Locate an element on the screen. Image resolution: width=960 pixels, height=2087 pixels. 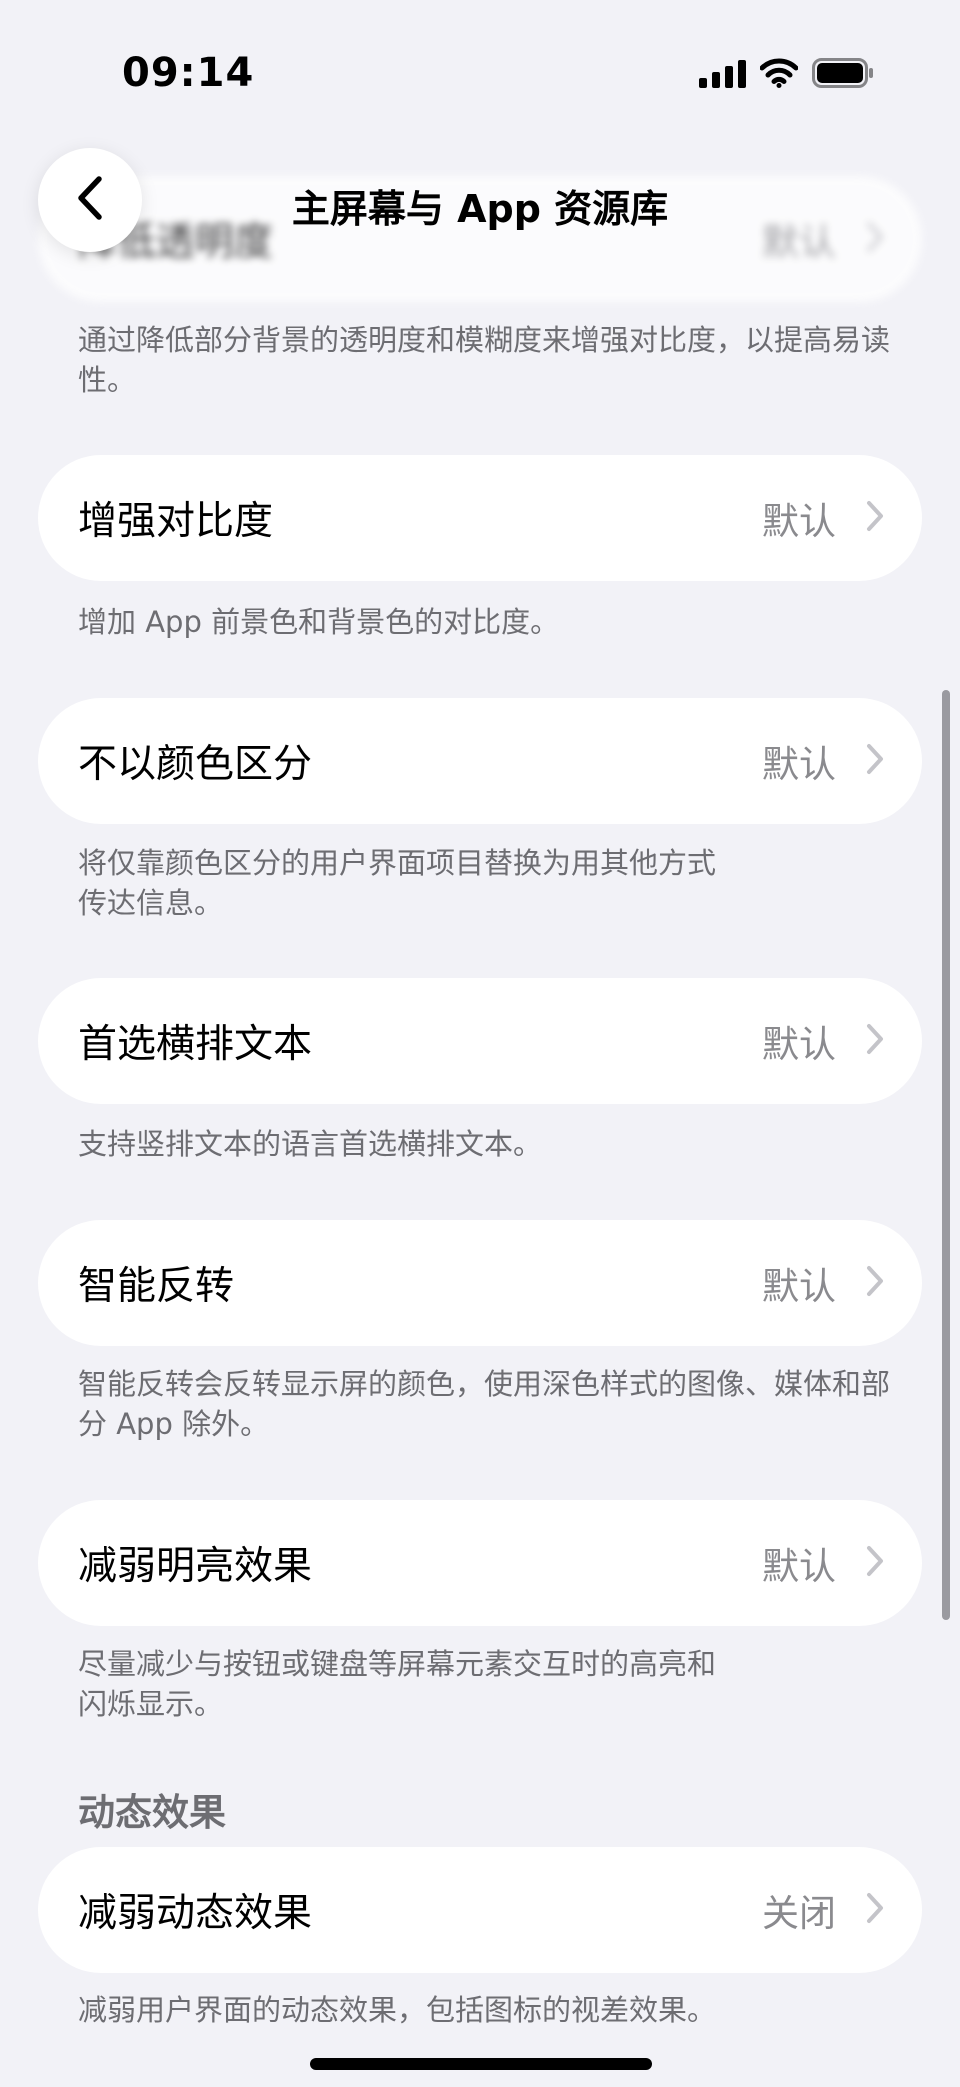
row-footer-line: 将仅靠颜色区分的用户界面项目替换为用其他方式 is located at coordinates (397, 863).